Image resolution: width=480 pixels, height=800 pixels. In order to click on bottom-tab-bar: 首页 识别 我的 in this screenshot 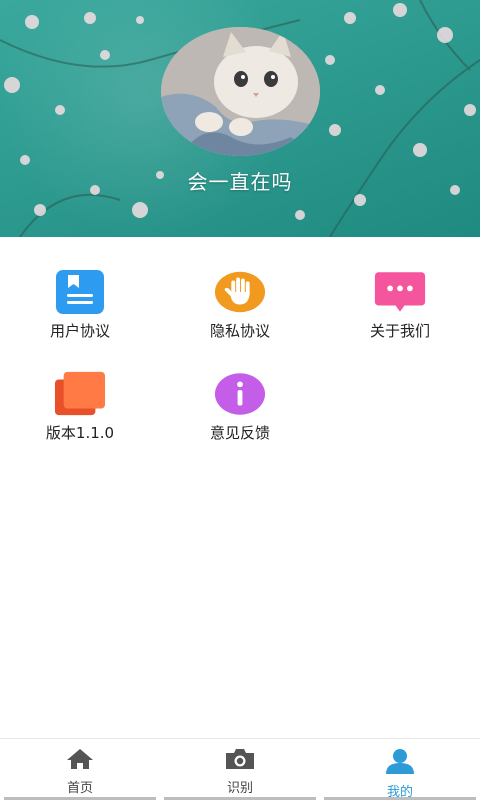, I will do `click(240, 769)`.